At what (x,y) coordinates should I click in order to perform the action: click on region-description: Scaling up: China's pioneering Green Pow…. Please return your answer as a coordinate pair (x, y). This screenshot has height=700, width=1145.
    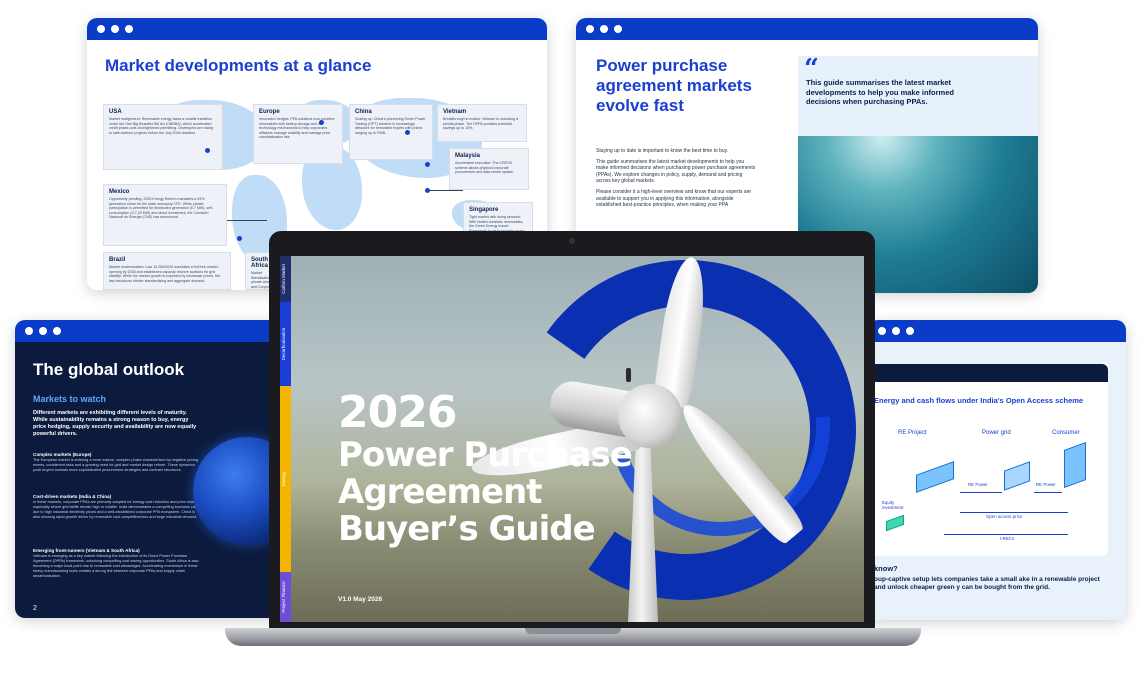
    Looking at the image, I should click on (390, 126).